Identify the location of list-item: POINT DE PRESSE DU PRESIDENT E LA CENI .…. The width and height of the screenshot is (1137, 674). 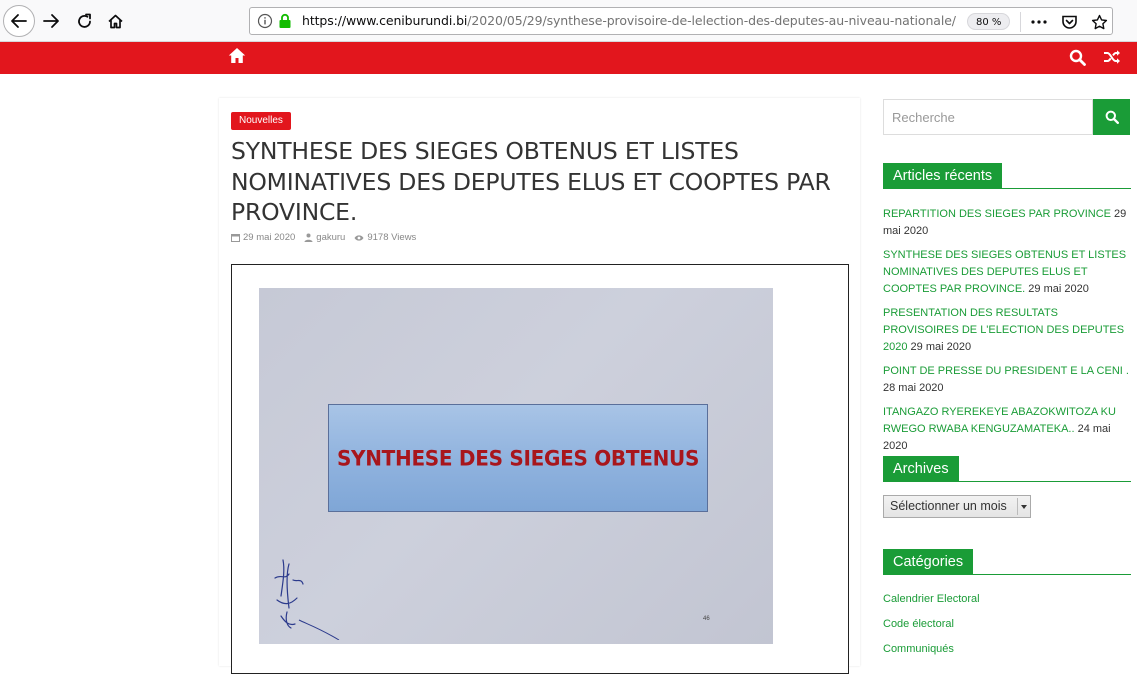
(1008, 380).